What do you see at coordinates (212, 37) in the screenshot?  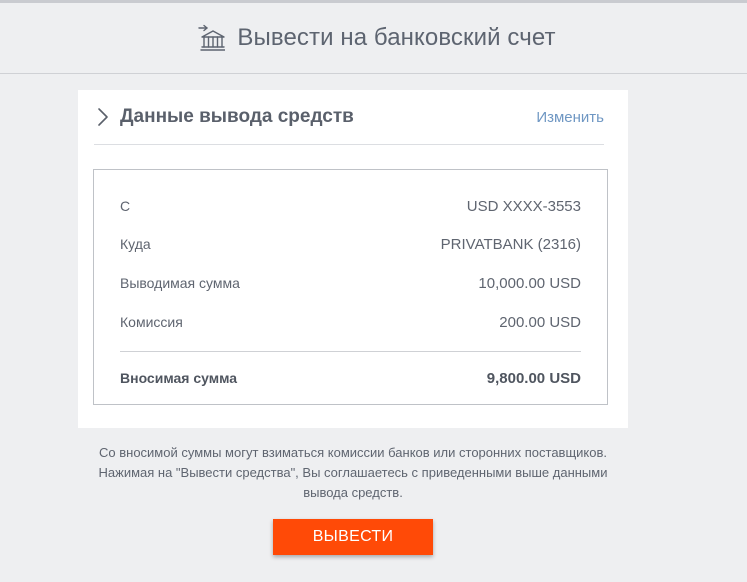 I see `bank-withdraw-icon` at bounding box center [212, 37].